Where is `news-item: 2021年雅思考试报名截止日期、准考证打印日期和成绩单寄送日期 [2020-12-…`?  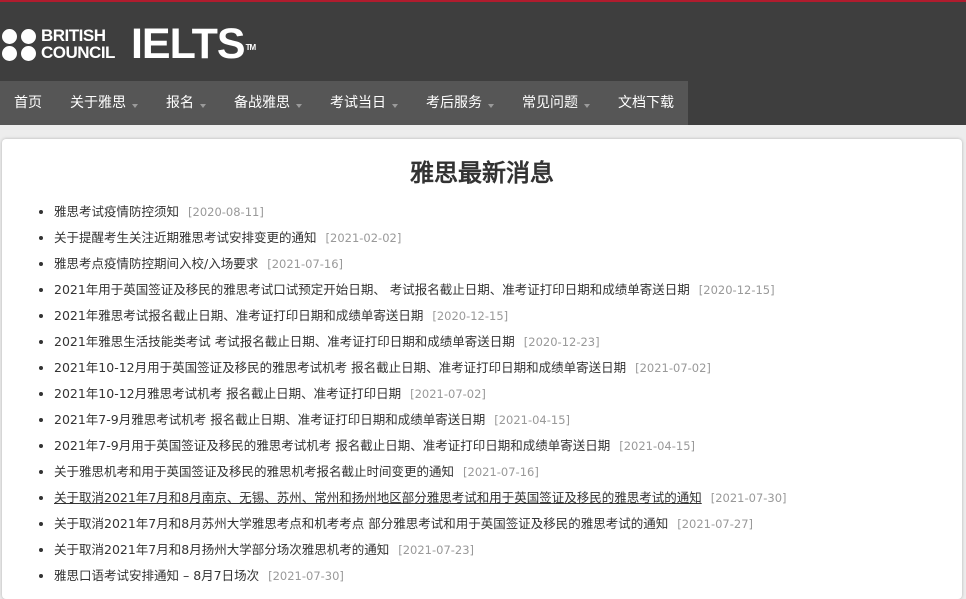
news-item: 2021年雅思考试报名截止日期、准考证打印日期和成绩单寄送日期 [2020-12-… is located at coordinates (420, 318).